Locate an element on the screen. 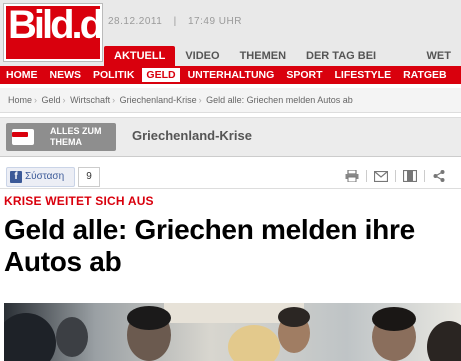 The width and height of the screenshot is (461, 361). folder-tab-icon is located at coordinates (20, 134).